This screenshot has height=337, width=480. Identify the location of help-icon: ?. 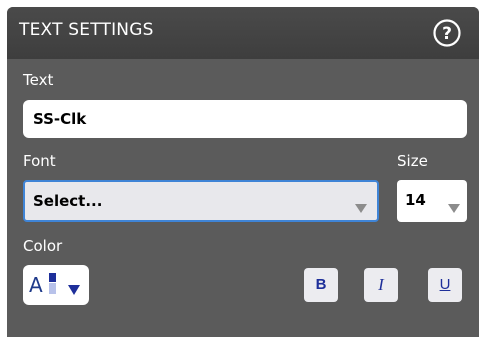
(447, 33).